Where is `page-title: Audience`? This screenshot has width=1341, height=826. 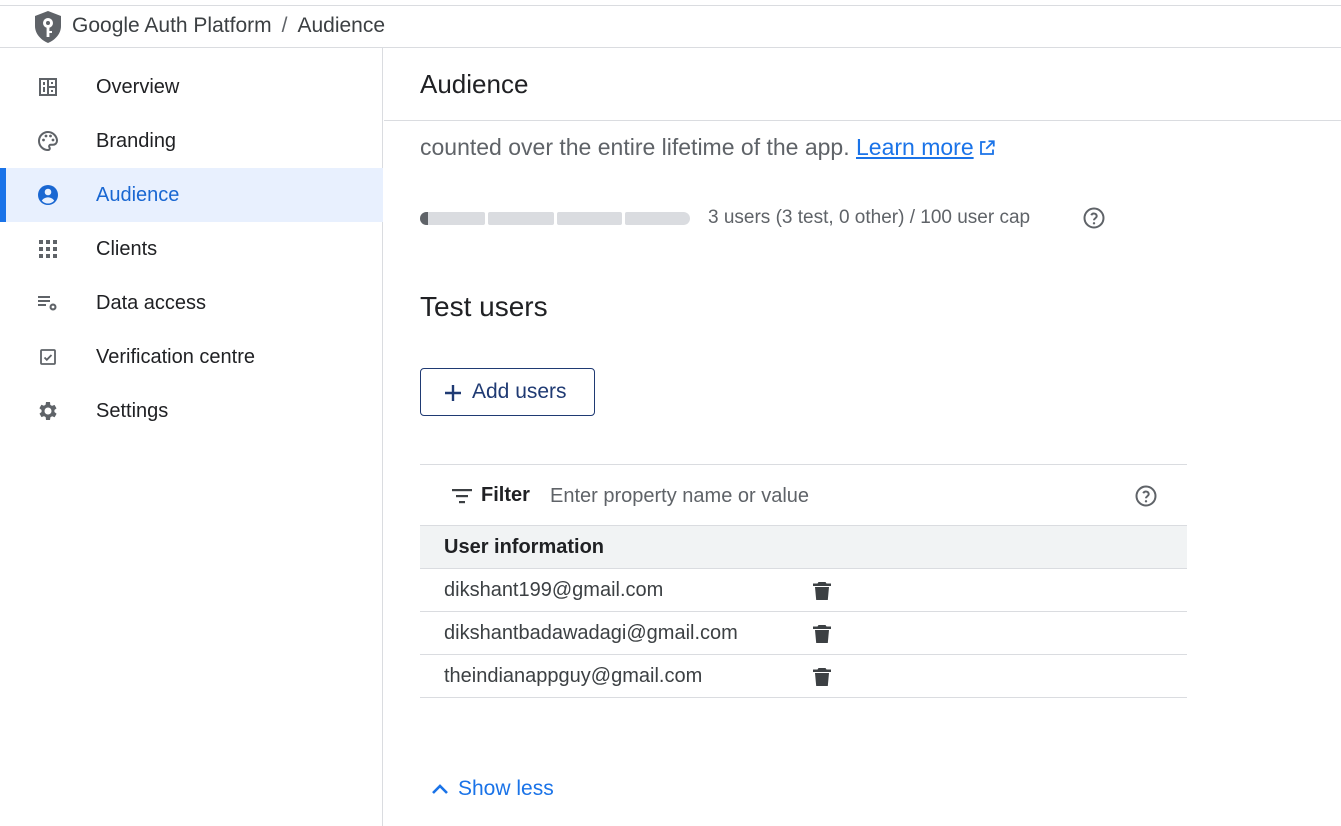 page-title: Audience is located at coordinates (474, 84).